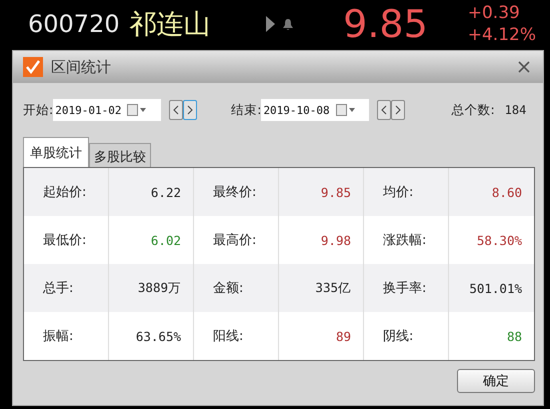  I want to click on table-cell: 89, so click(321, 336).